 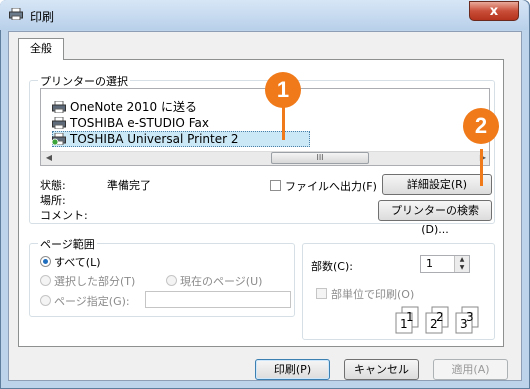 I want to click on printer-select-label: プリンターの選択, so click(x=84, y=81).